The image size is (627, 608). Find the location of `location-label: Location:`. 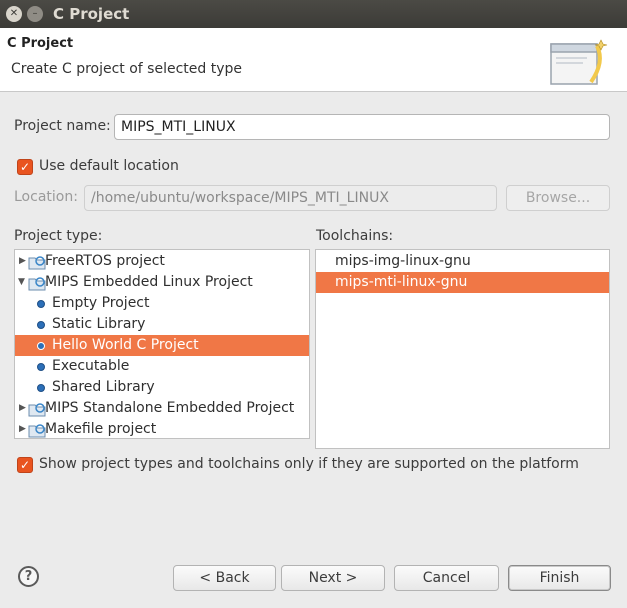

location-label: Location: is located at coordinates (46, 197).